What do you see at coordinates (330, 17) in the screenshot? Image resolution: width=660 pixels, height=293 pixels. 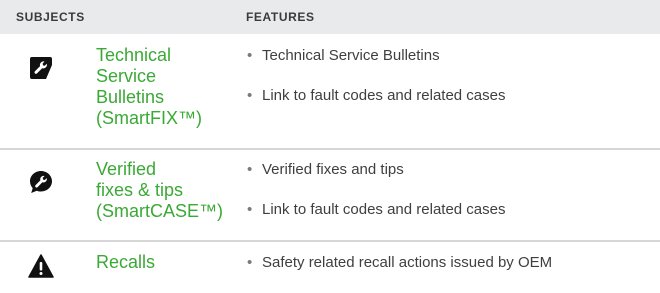 I see `table-header: SUBJECTS FEATURES` at bounding box center [330, 17].